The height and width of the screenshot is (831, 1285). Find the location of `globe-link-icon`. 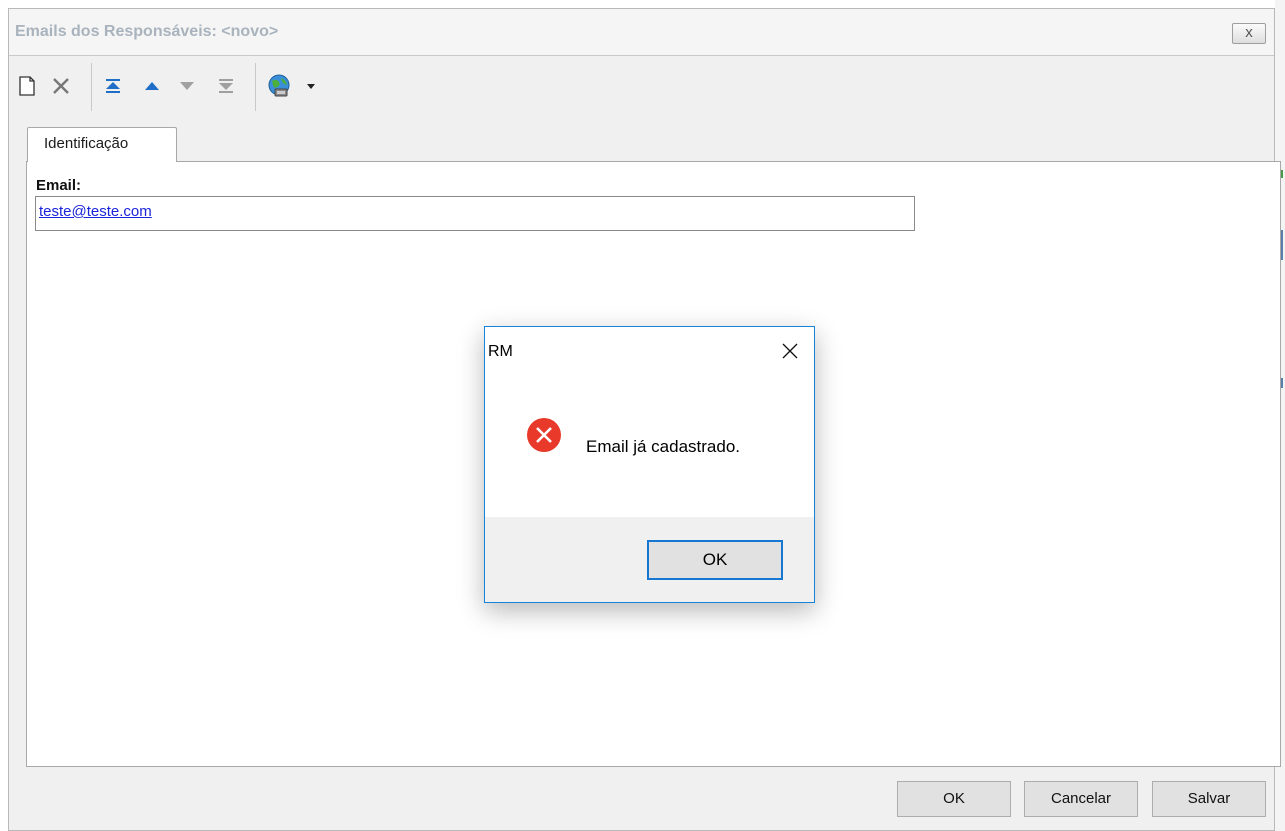

globe-link-icon is located at coordinates (279, 86).